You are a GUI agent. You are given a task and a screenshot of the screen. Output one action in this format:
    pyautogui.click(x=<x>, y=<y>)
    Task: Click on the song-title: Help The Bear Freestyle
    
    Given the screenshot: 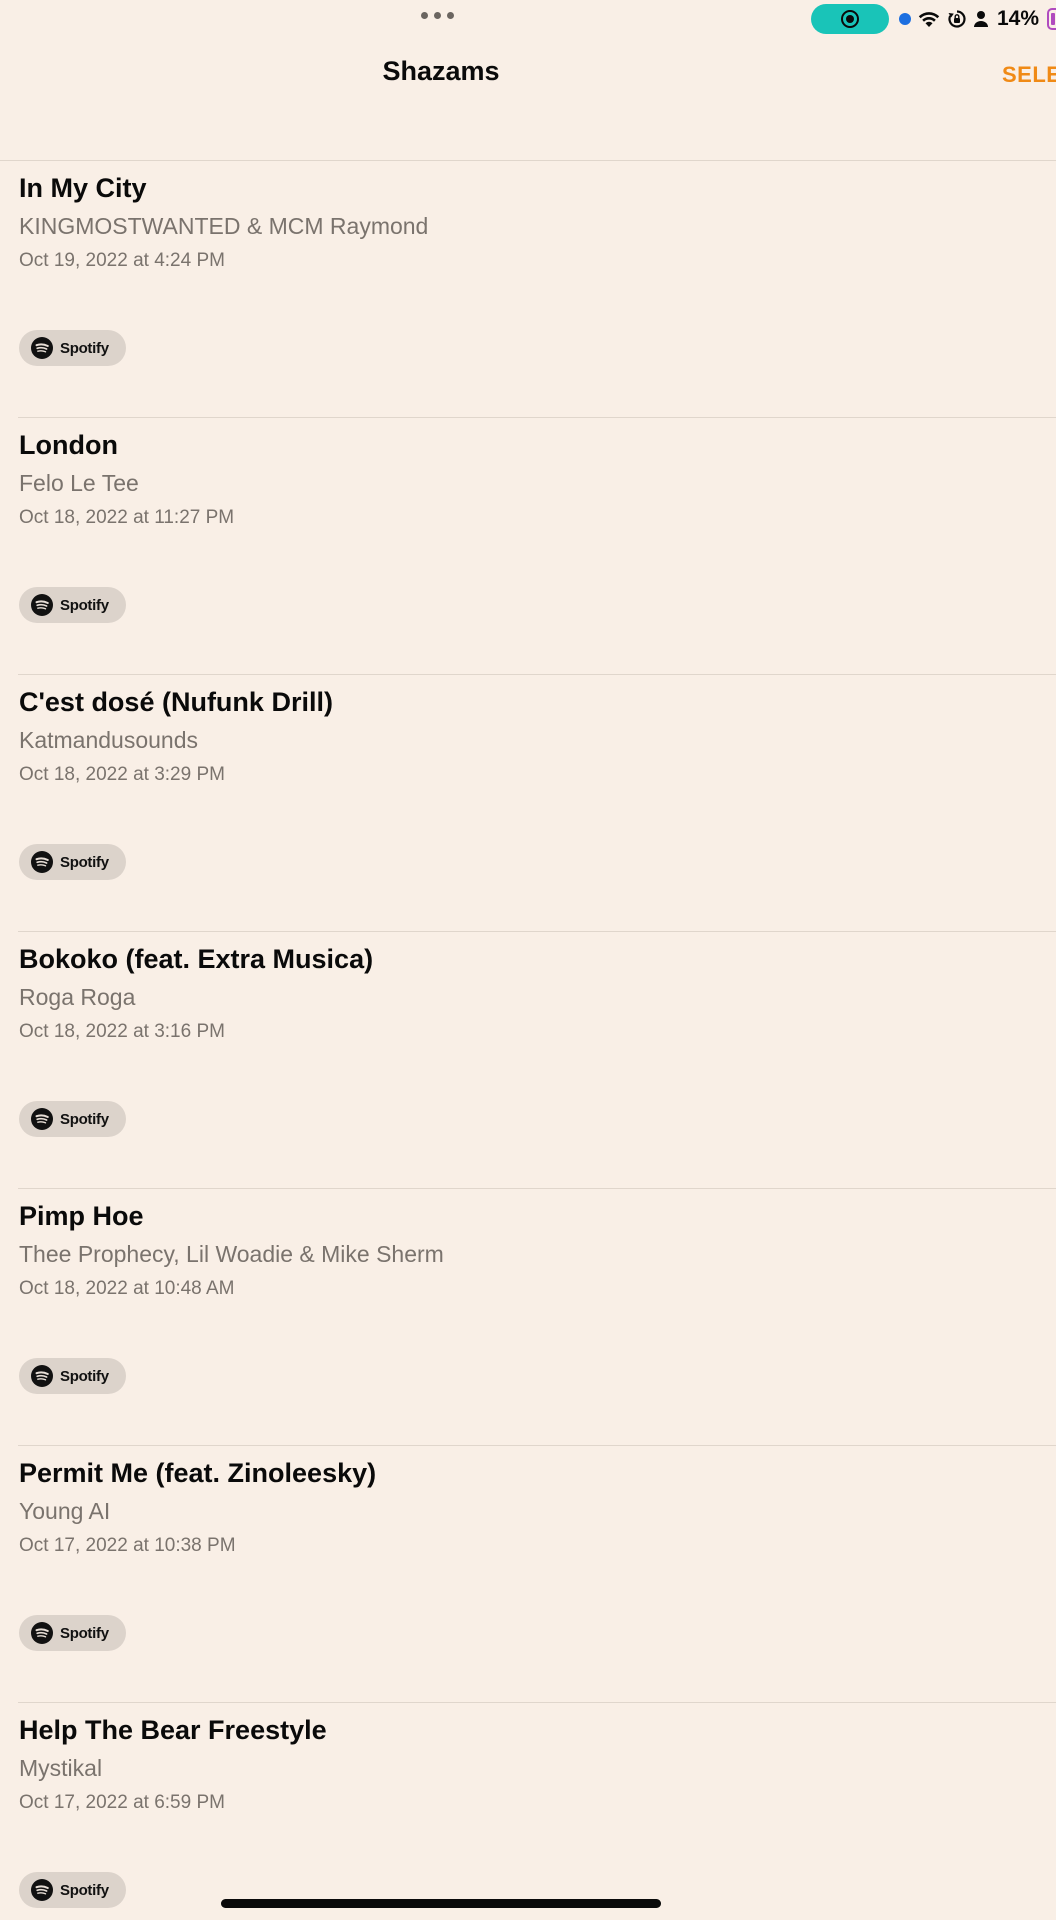 What is the action you would take?
    pyautogui.click(x=173, y=1730)
    